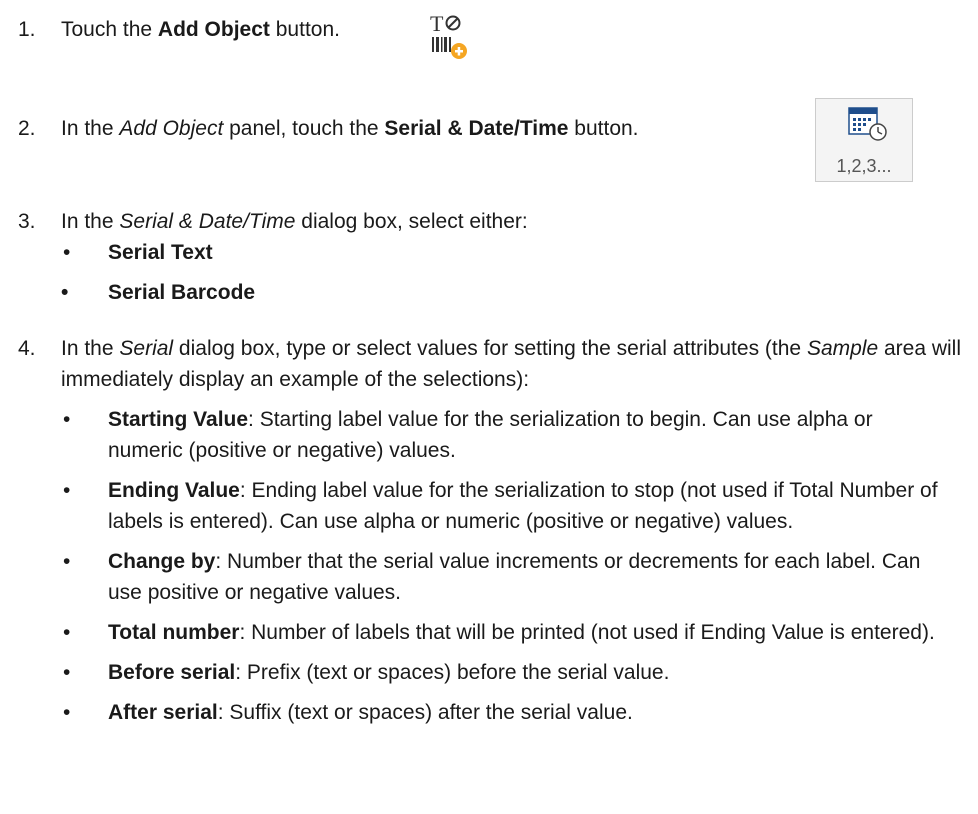 The width and height of the screenshot is (978, 814). Describe the element at coordinates (178, 419) in the screenshot. I see `attribute-term: Starting Value` at that location.